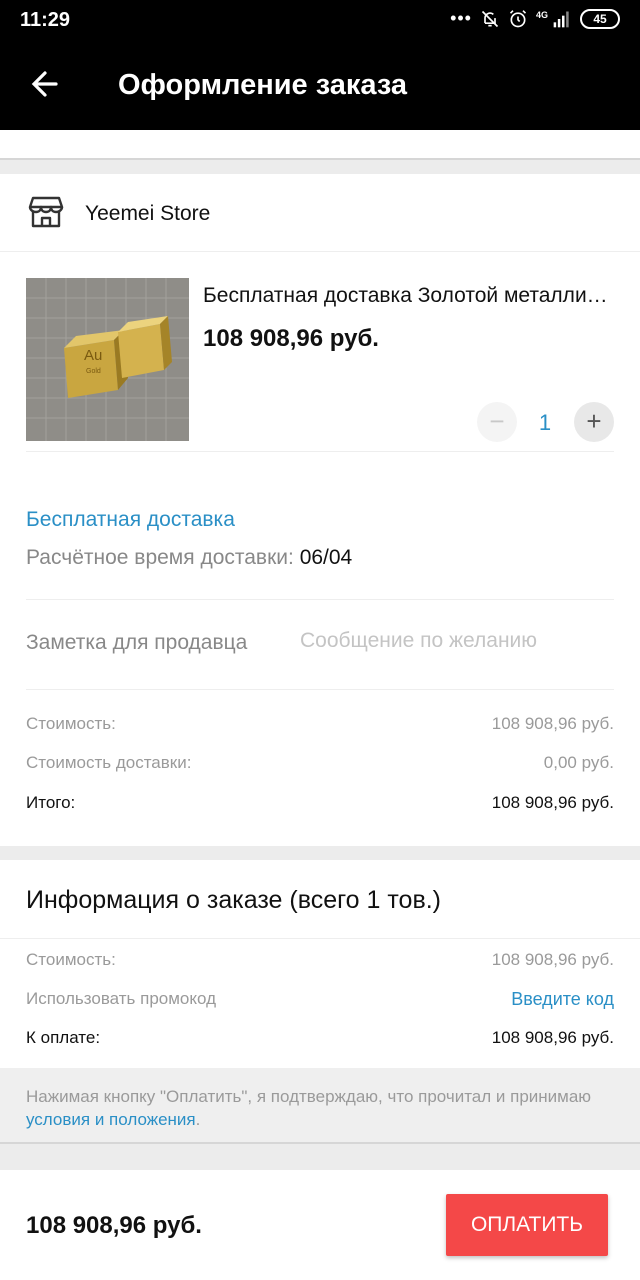 This screenshot has height=1280, width=640. I want to click on store-total-label: Итого:, so click(51, 802).